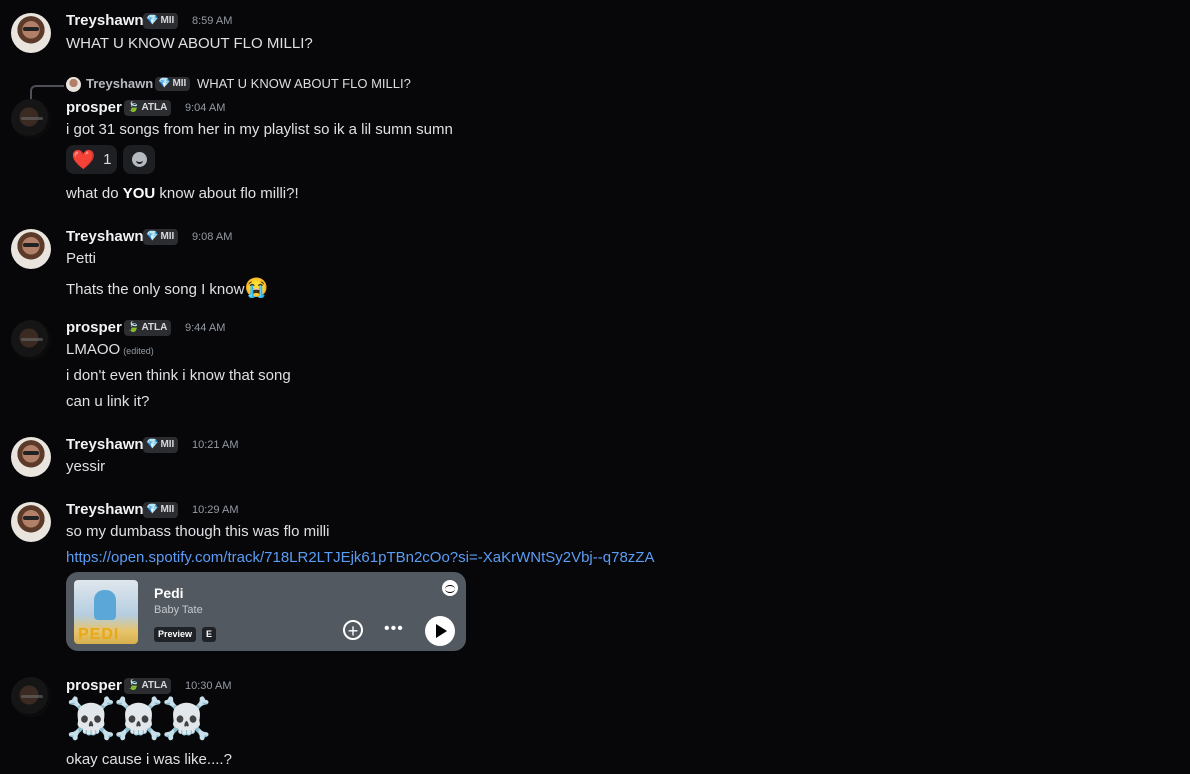 The image size is (1190, 774). What do you see at coordinates (73, 84) in the screenshot?
I see `reply-avatar` at bounding box center [73, 84].